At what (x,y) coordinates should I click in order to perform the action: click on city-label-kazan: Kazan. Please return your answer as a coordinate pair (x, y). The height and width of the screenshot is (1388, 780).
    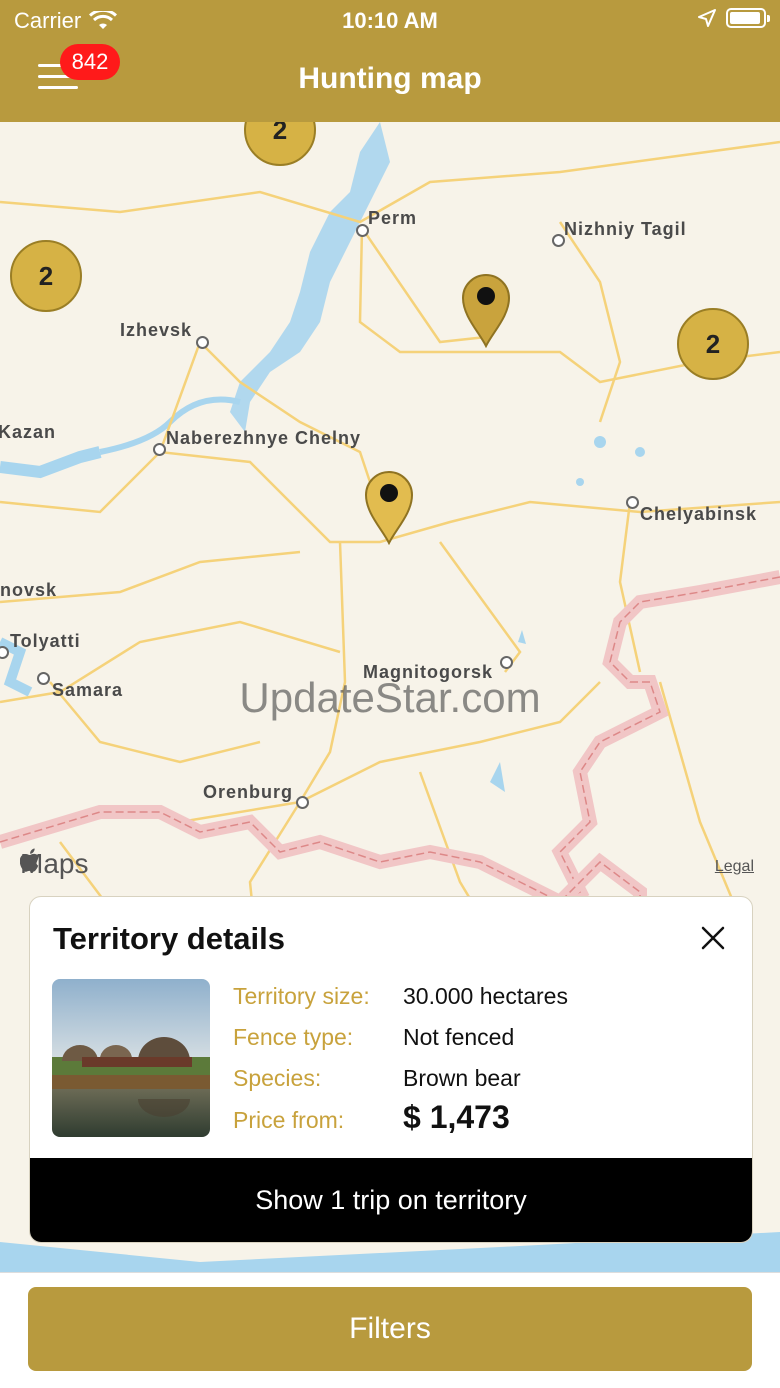
    Looking at the image, I should click on (28, 432).